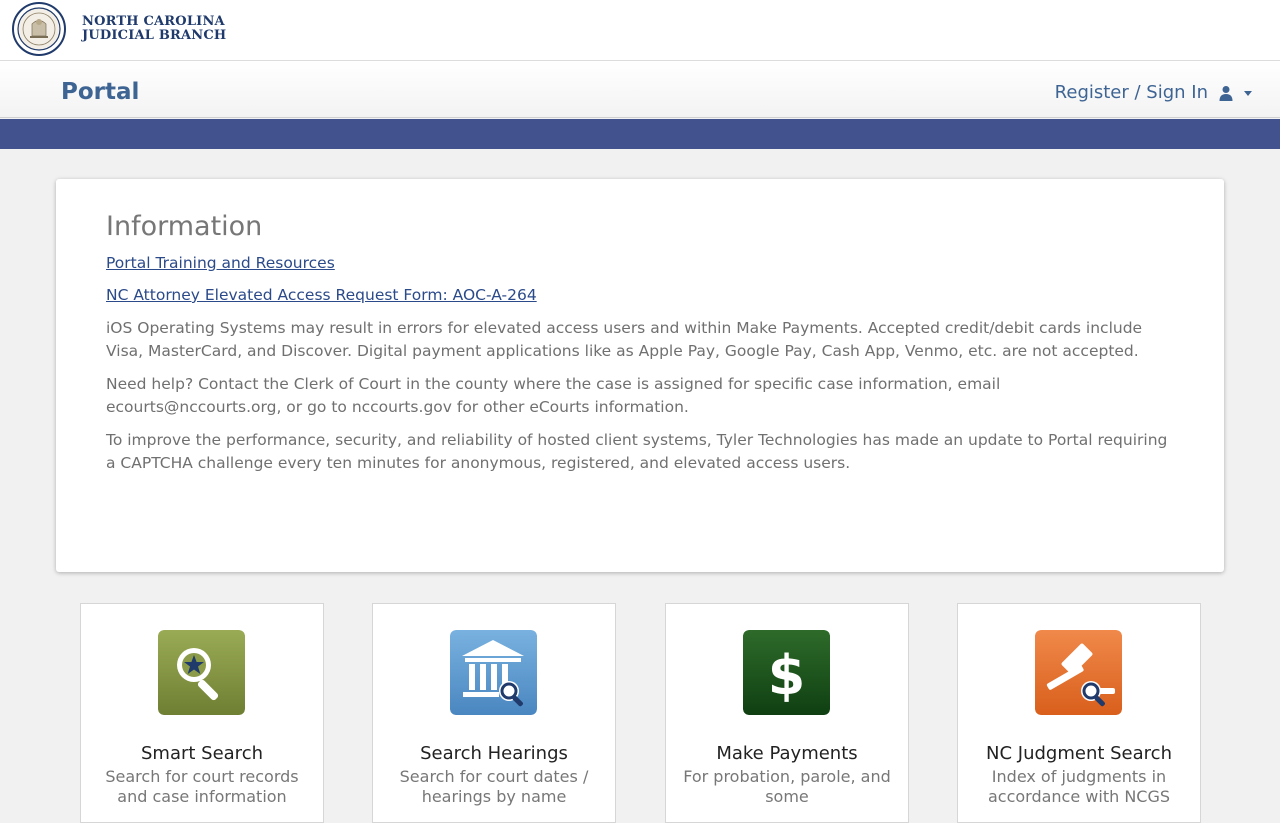 Image resolution: width=1280 pixels, height=823 pixels. Describe the element at coordinates (1131, 92) in the screenshot. I see `signin-label: Register / Sign In` at that location.